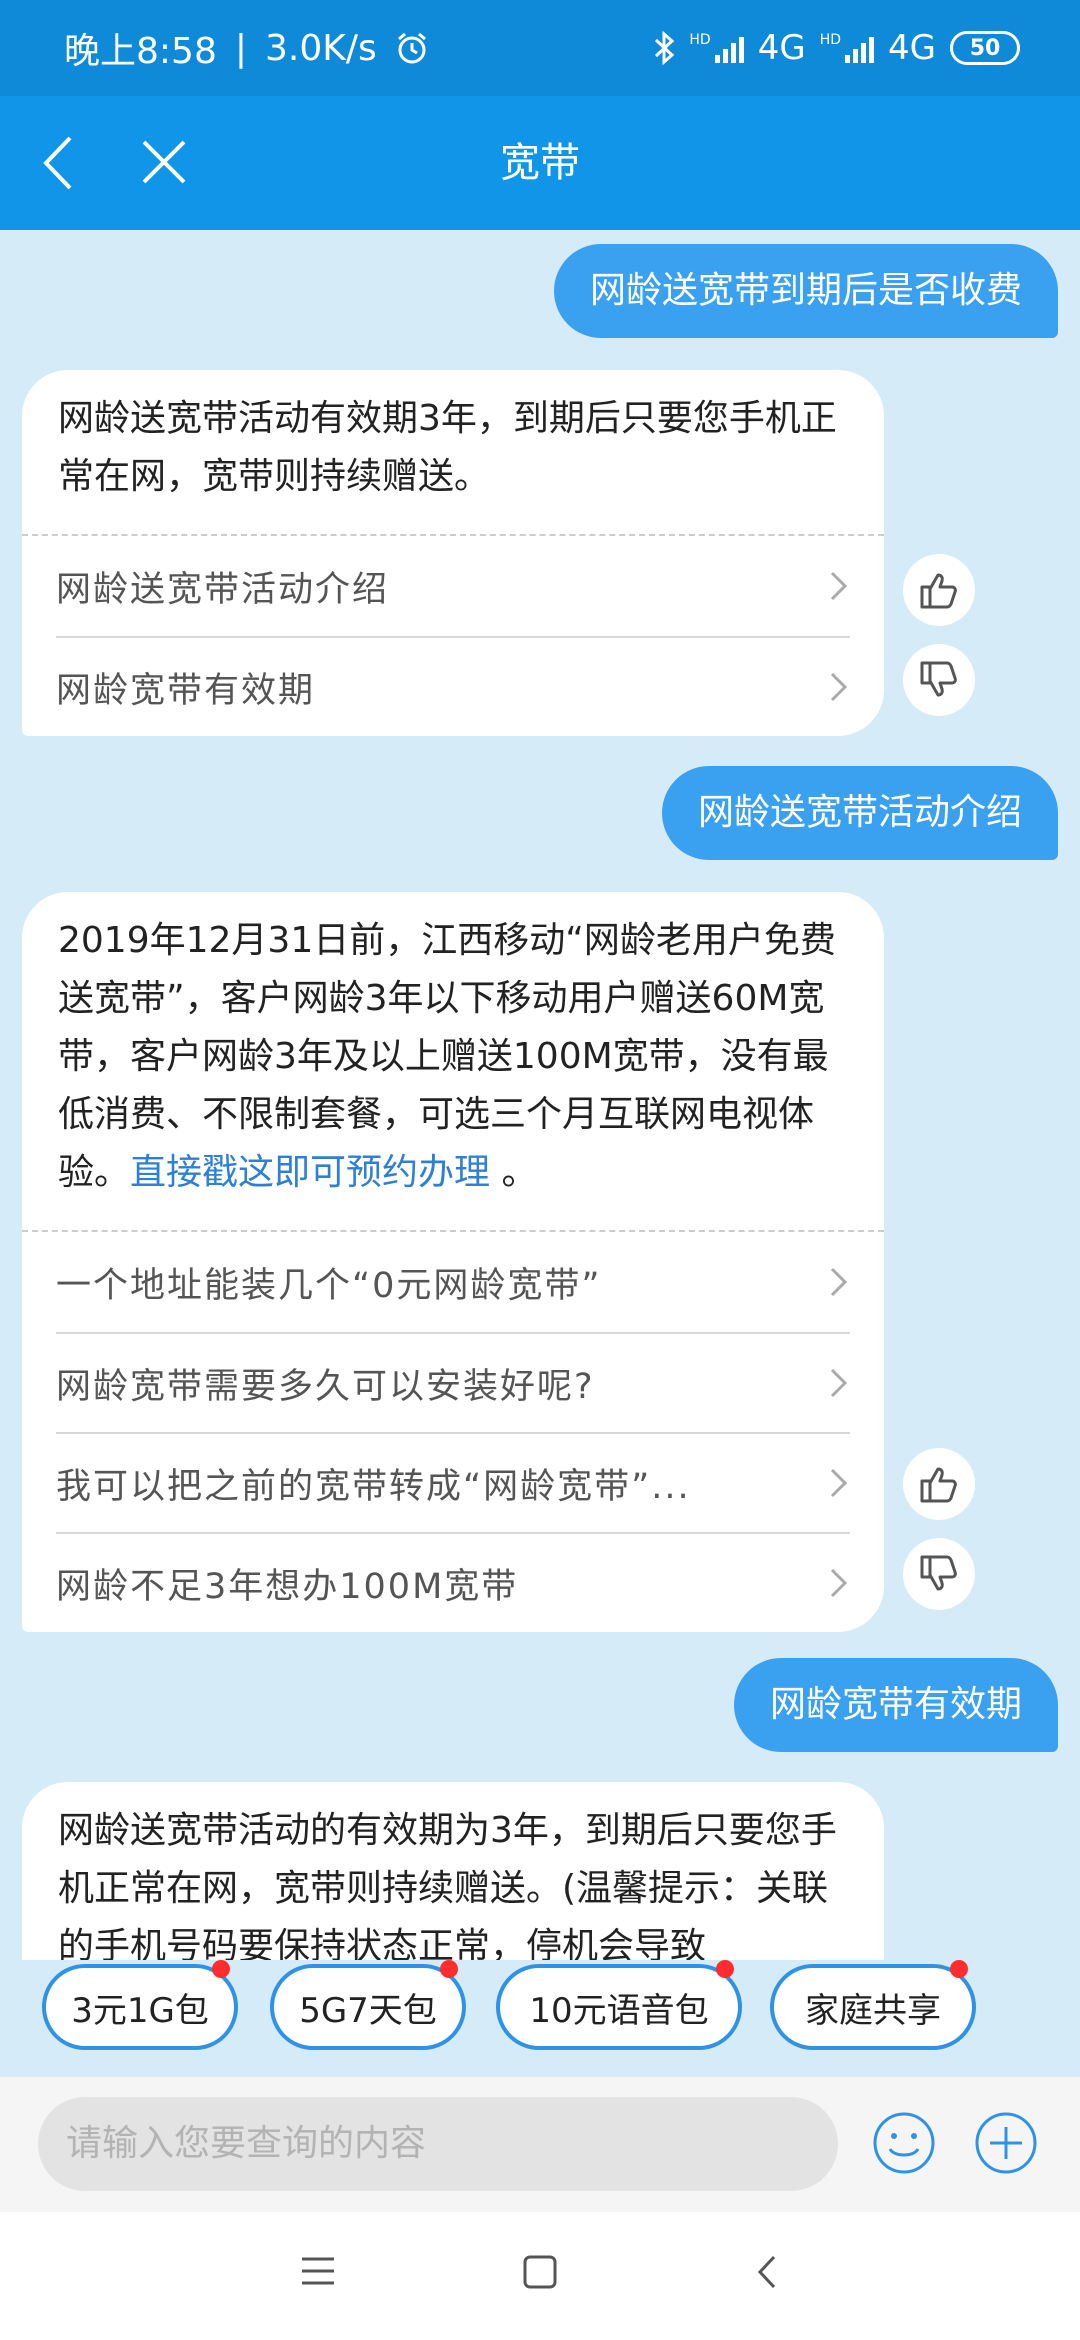 The width and height of the screenshot is (1080, 2340). What do you see at coordinates (514, 1172) in the screenshot?
I see `bot-reply-tail: 。` at bounding box center [514, 1172].